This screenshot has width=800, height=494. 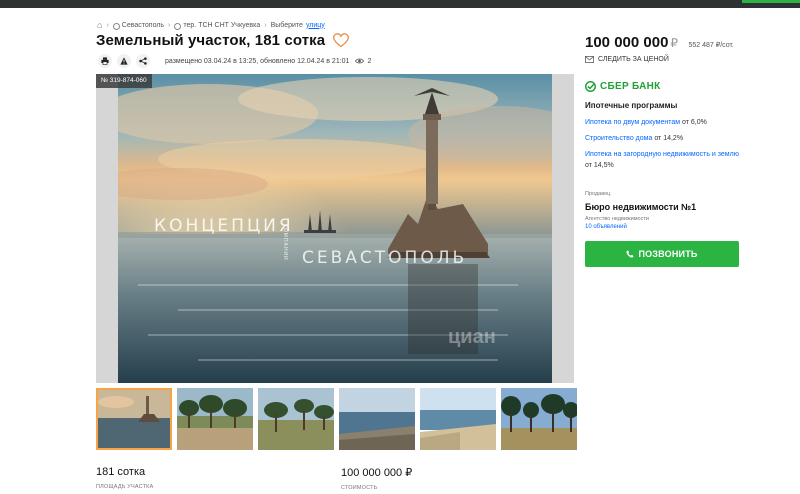 I want to click on breadcrumb-city: Севастополь, so click(x=143, y=25).